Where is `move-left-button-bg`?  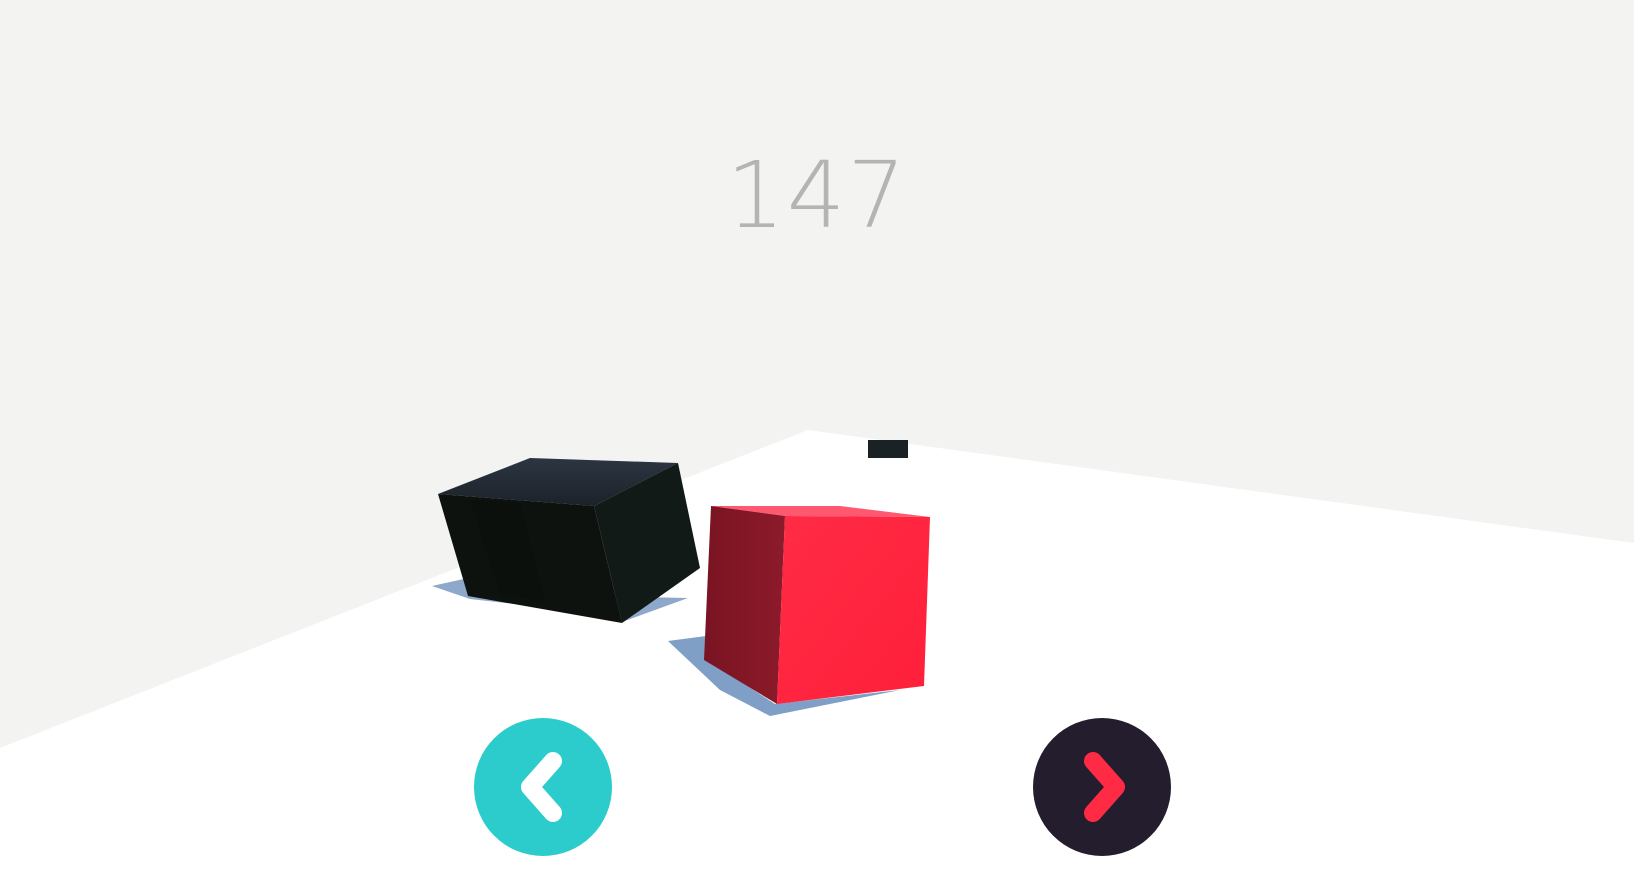
move-left-button-bg is located at coordinates (543, 787).